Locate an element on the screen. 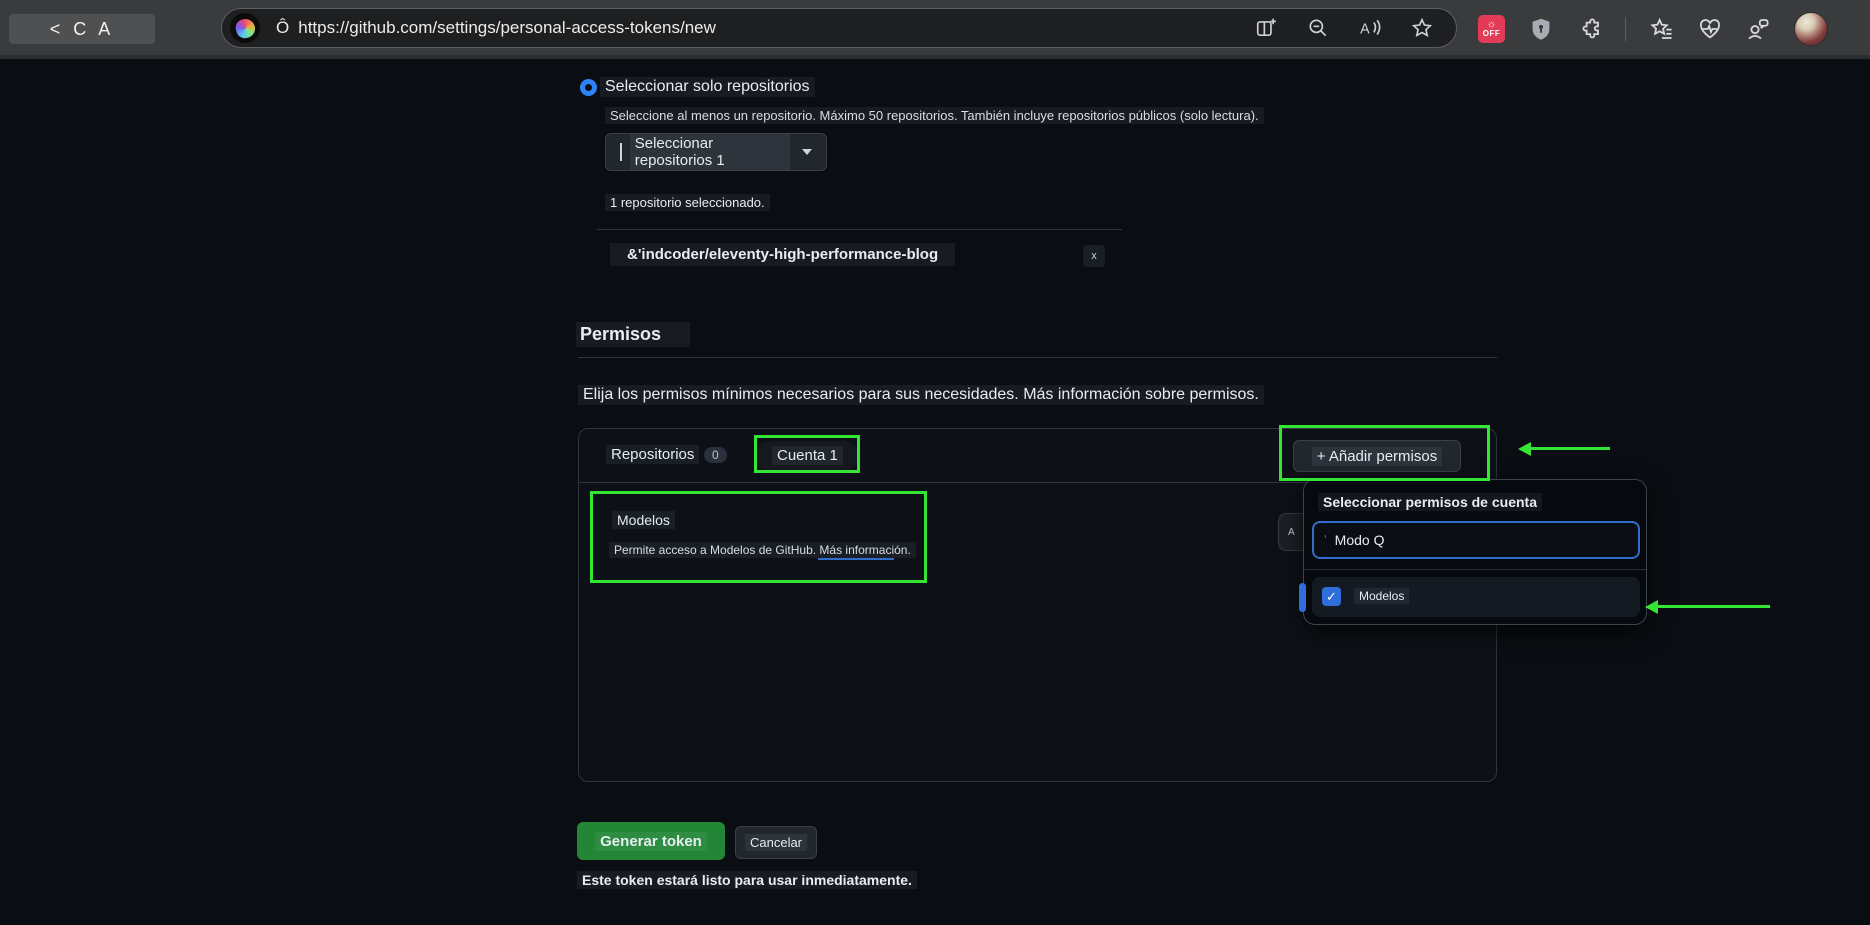  zoom-out-icon is located at coordinates (1318, 28).